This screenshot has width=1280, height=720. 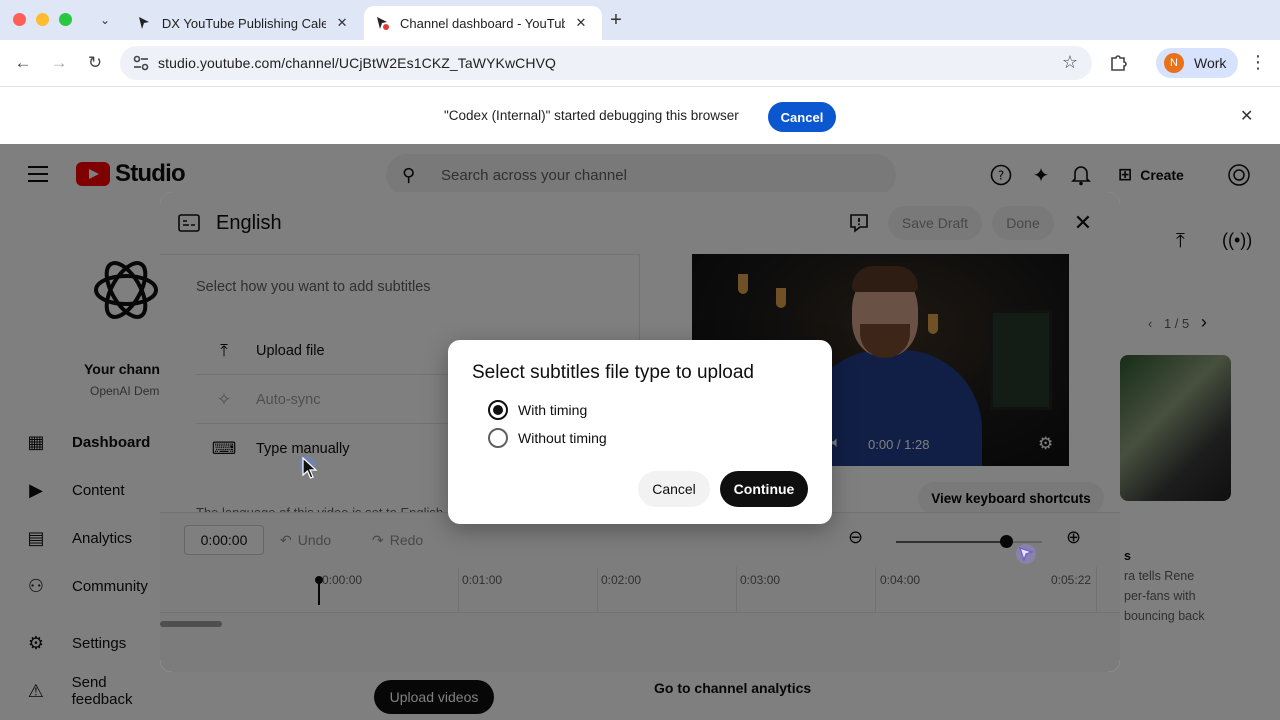 I want to click on modal-title: Select subtitles file type to upload, so click(x=613, y=372).